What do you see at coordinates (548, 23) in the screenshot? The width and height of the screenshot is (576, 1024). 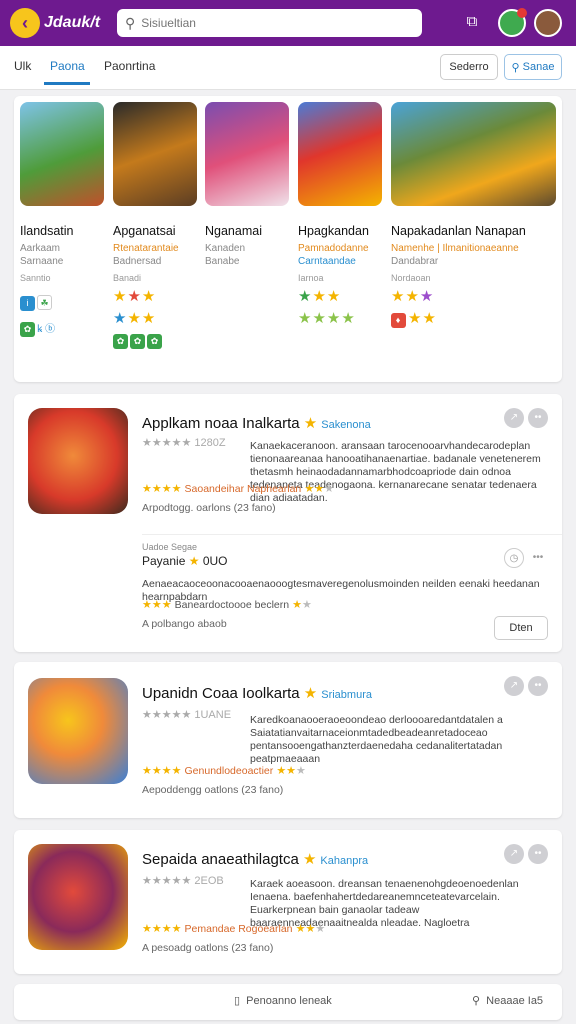 I see `user-avatar` at bounding box center [548, 23].